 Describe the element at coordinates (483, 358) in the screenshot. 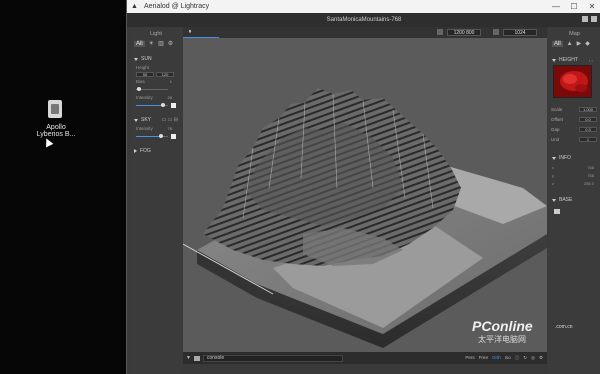

I see `mode-free: Free` at that location.